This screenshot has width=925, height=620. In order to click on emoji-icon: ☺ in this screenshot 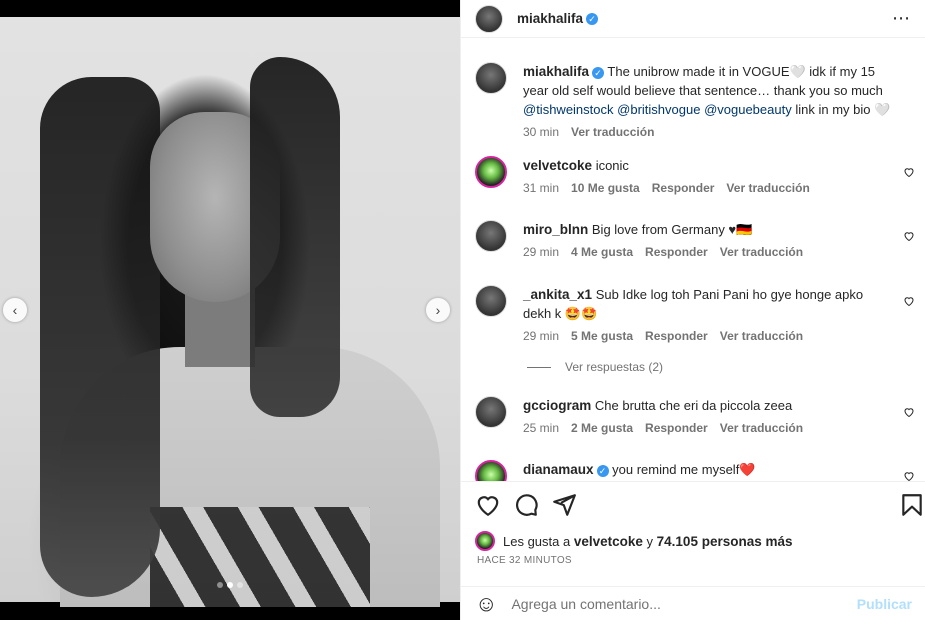, I will do `click(486, 604)`.